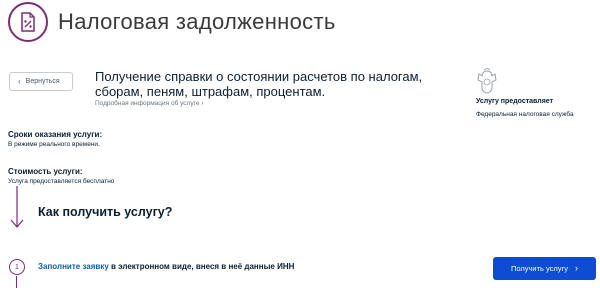 Image resolution: width=600 pixels, height=288 pixels. Describe the element at coordinates (17, 207) in the screenshot. I see `flow-arrow-icon` at that location.